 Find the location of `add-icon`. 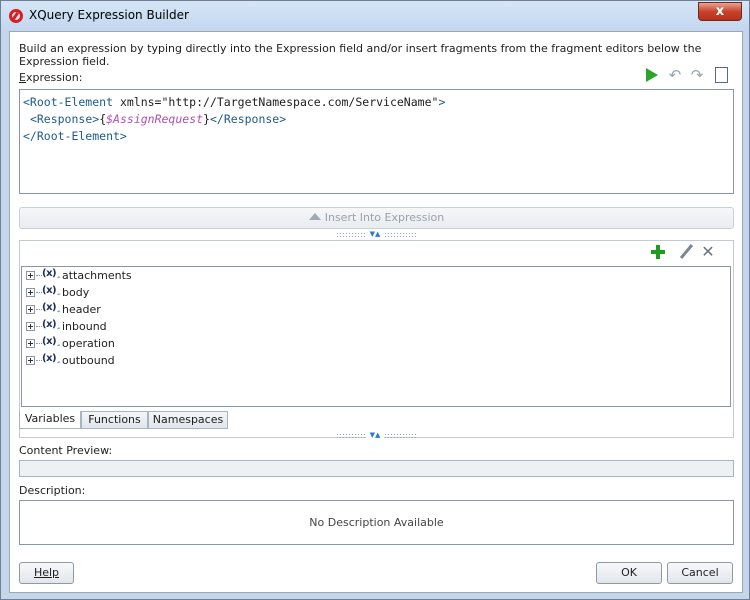

add-icon is located at coordinates (658, 252).